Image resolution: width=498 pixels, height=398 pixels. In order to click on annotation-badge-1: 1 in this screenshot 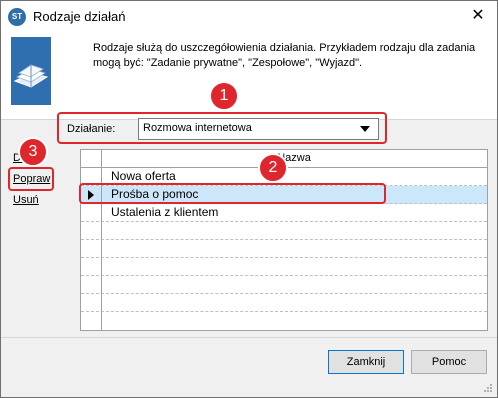, I will do `click(224, 96)`.